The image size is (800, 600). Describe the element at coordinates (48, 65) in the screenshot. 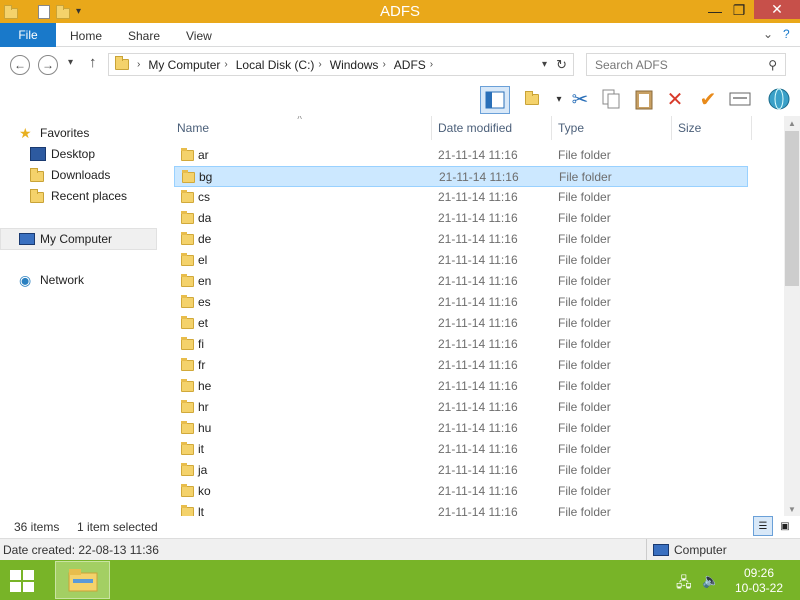

I see `forward-button: →` at that location.